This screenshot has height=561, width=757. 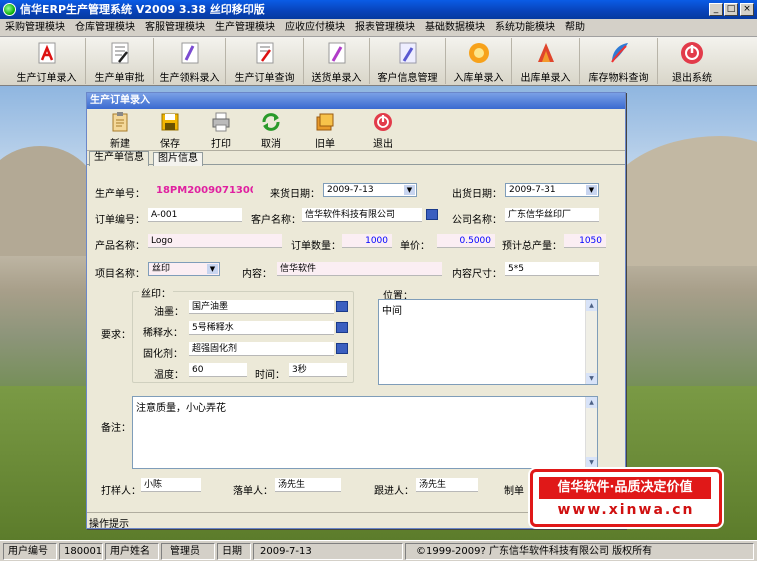 What do you see at coordinates (120, 194) in the screenshot?
I see `production-number-label: 生产单号：` at bounding box center [120, 194].